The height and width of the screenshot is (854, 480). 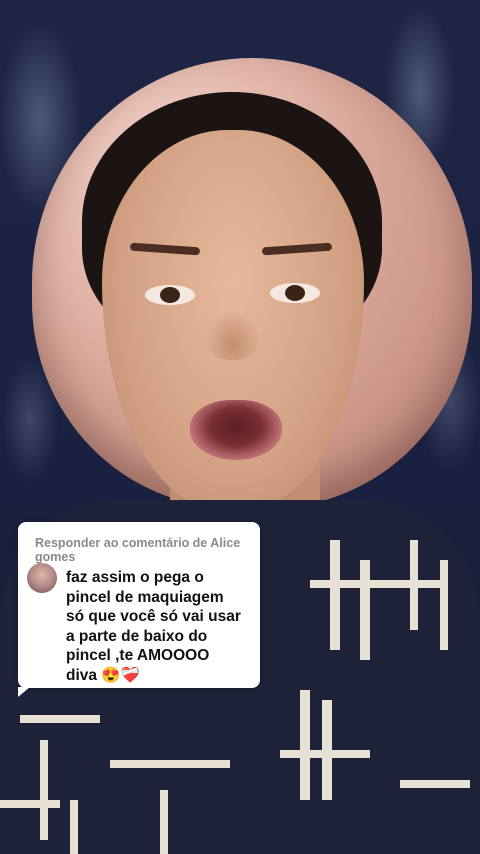 What do you see at coordinates (295, 293) in the screenshot?
I see `right-eye` at bounding box center [295, 293].